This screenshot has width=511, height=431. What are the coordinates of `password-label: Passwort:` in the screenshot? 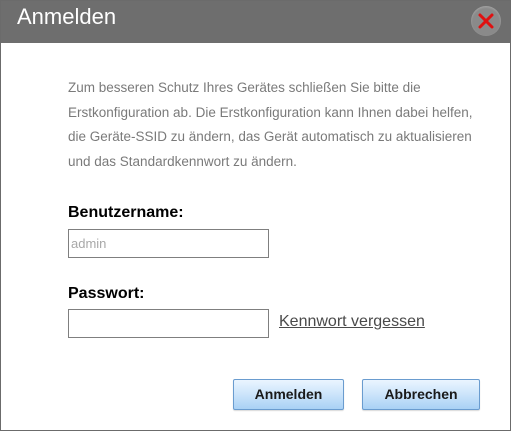 It's located at (106, 293).